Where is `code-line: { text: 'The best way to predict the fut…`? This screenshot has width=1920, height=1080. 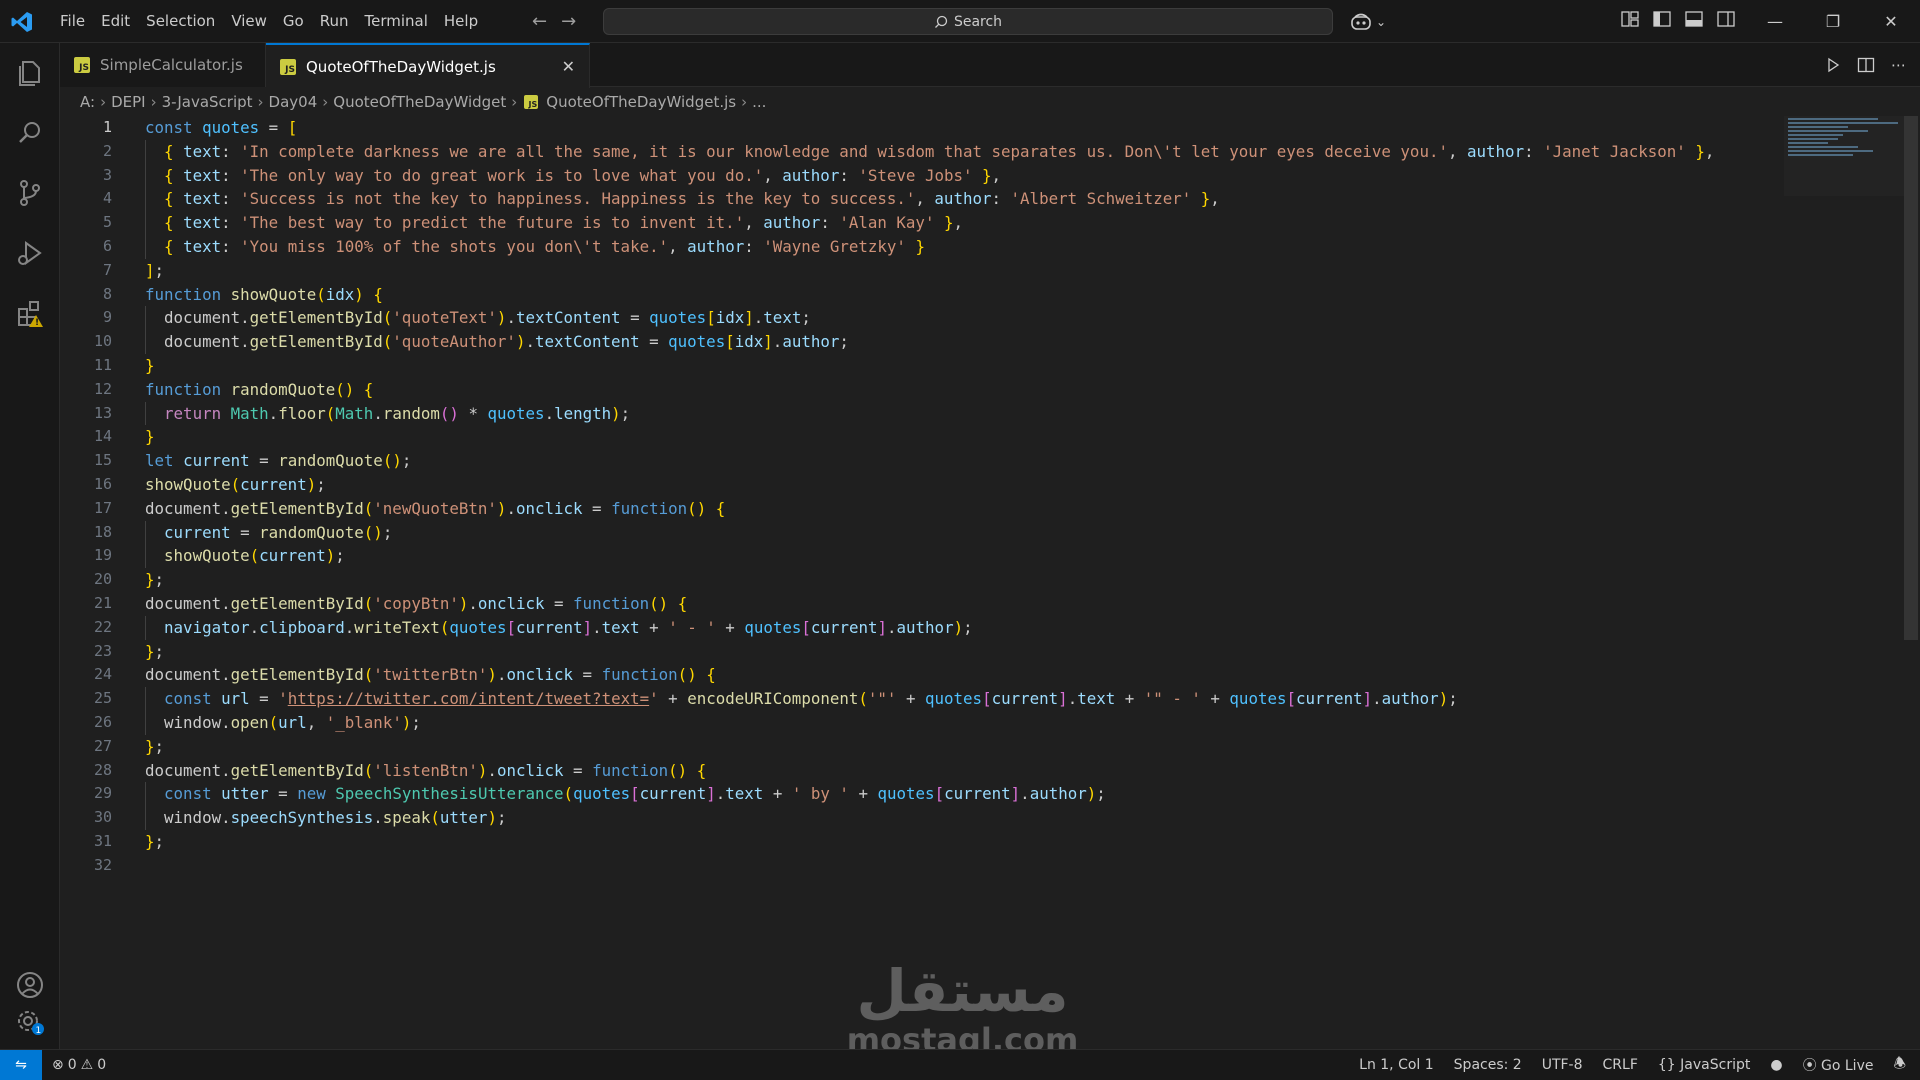
code-line: { text: 'The best way to predict the fut… is located at coordinates (929, 223).